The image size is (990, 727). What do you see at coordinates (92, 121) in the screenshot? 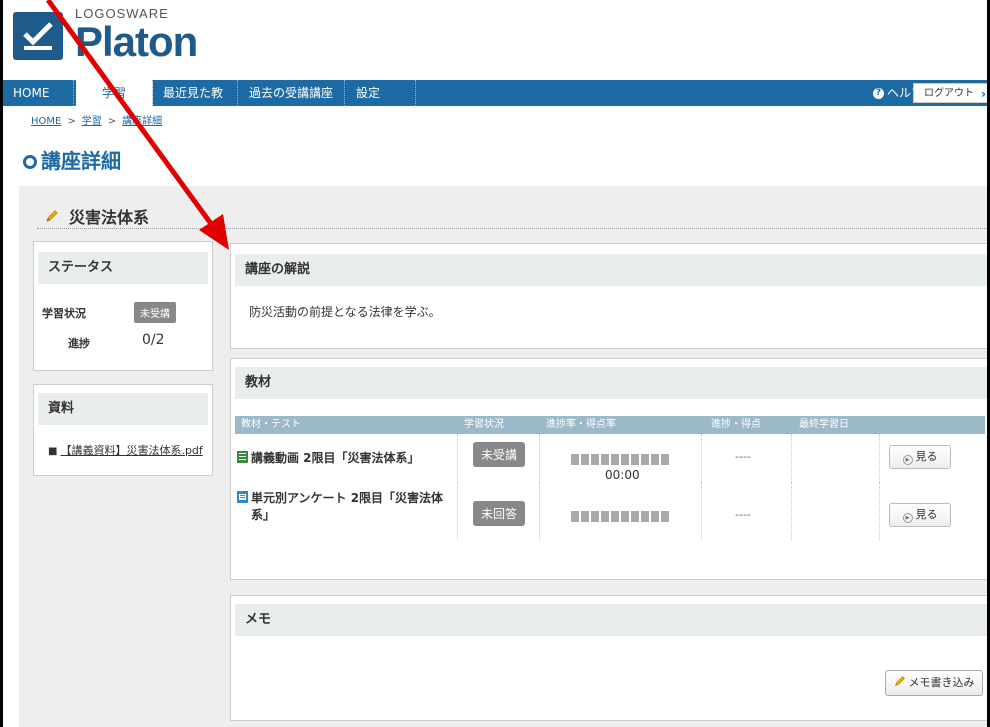
I see `breadcrumb-study: 学習` at bounding box center [92, 121].